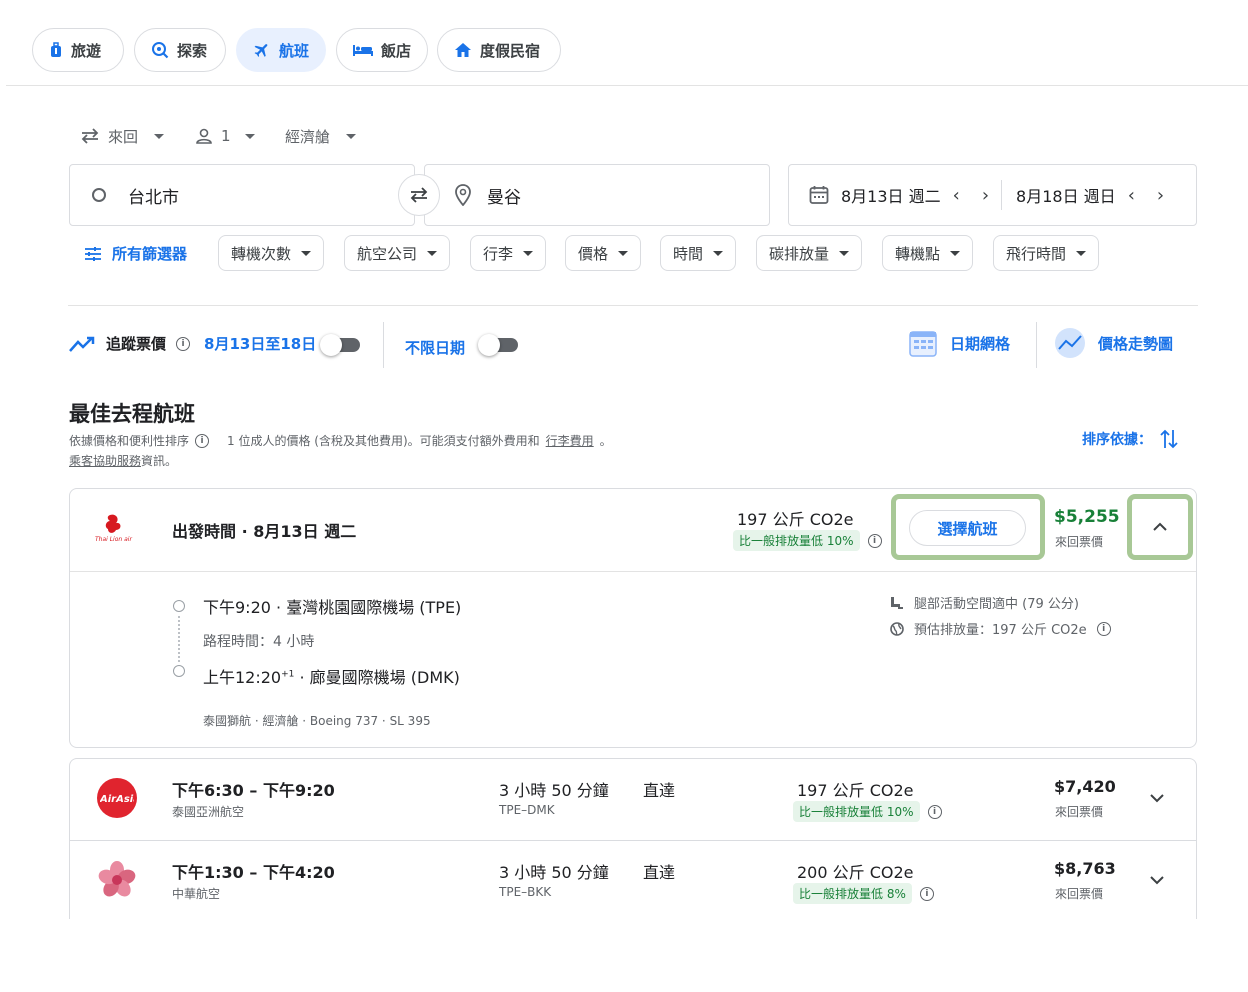 The height and width of the screenshot is (992, 1248). I want to click on origin-field: 台北市, so click(242, 195).